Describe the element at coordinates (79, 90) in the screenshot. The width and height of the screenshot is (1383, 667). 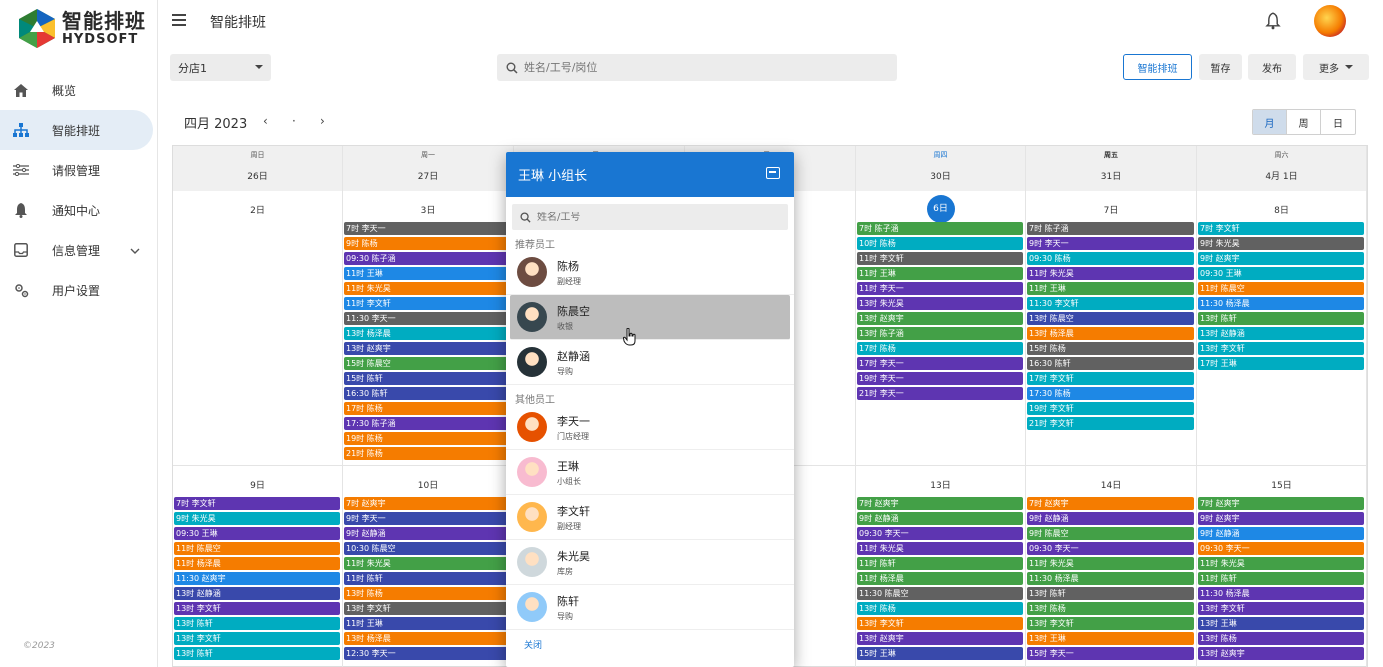
I see `sidebar-item-overview: 概览` at that location.